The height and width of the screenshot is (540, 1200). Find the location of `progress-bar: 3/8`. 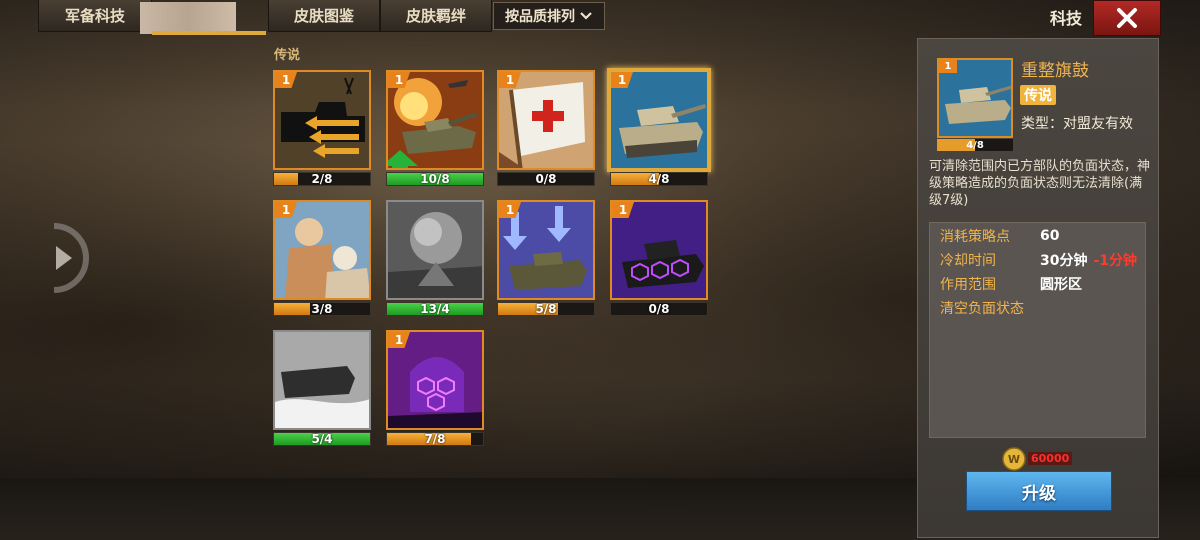

progress-bar: 3/8 is located at coordinates (322, 309).